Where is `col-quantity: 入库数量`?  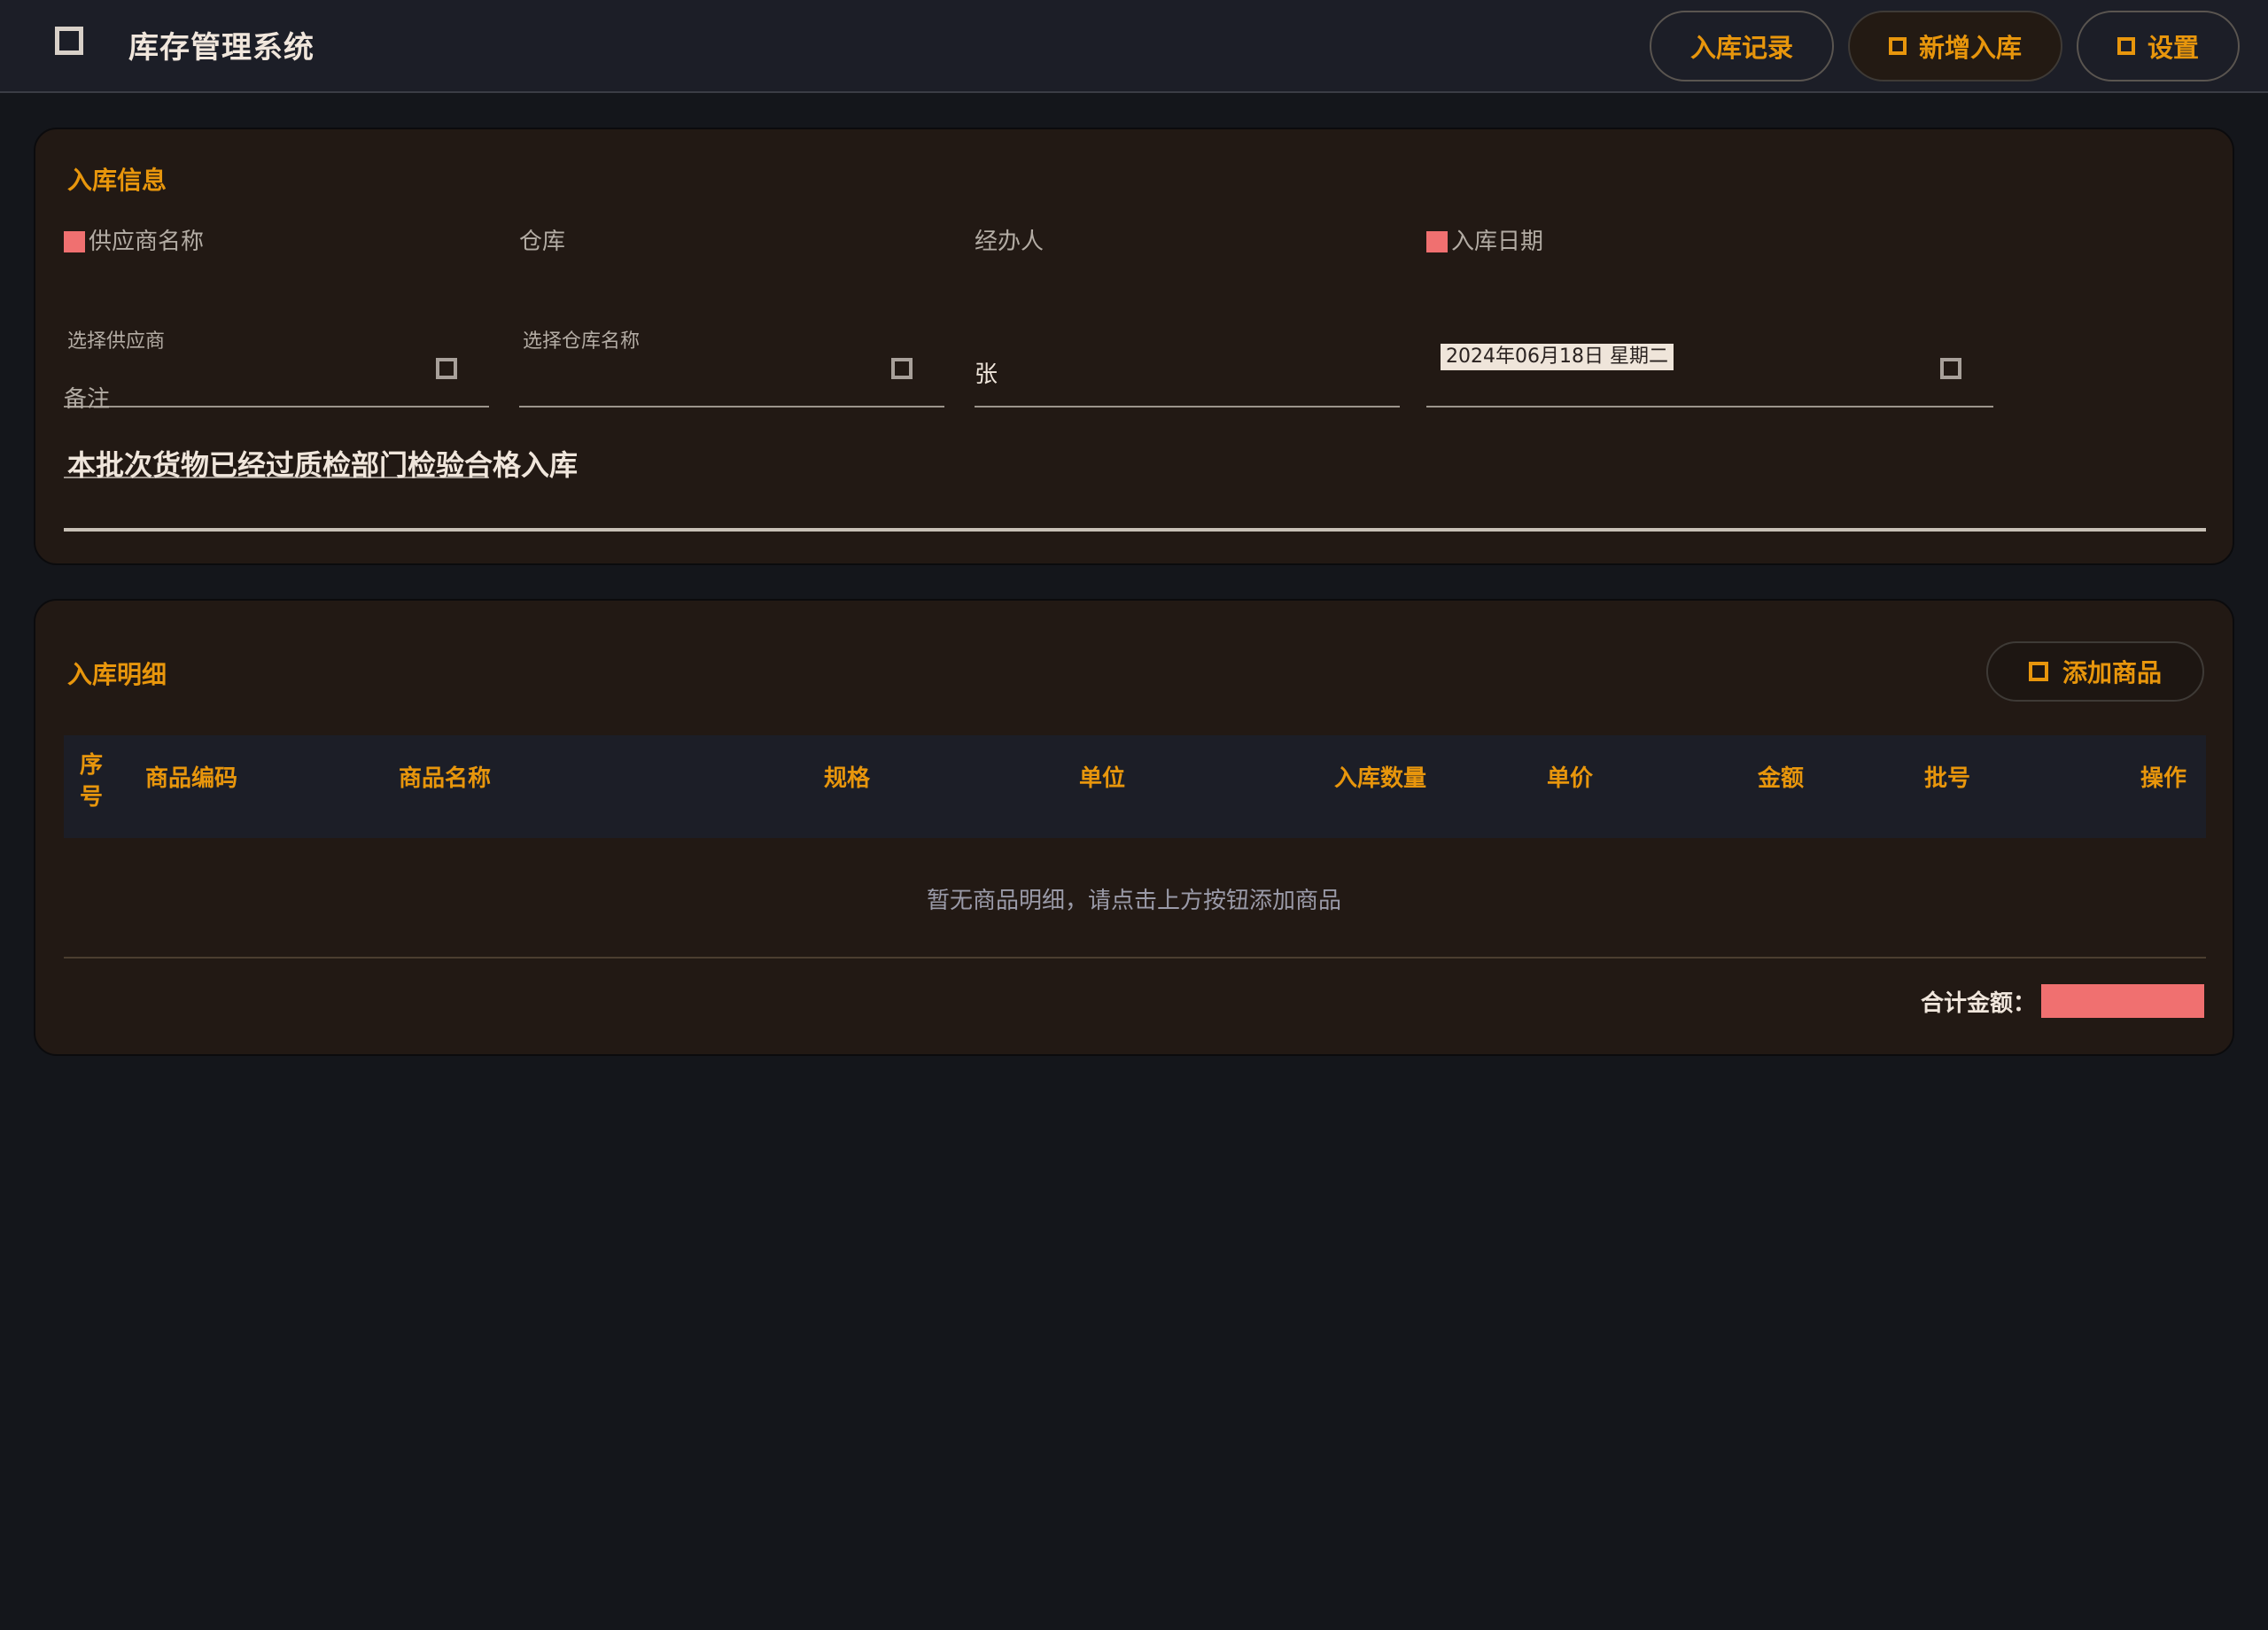
col-quantity: 入库数量 is located at coordinates (1380, 778).